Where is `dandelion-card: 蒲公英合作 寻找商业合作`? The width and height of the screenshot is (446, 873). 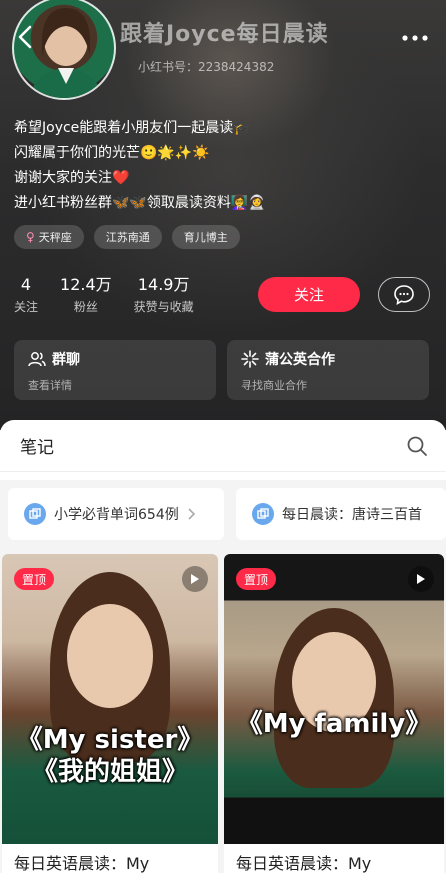 dandelion-card: 蒲公英合作 寻找商业合作 is located at coordinates (328, 370).